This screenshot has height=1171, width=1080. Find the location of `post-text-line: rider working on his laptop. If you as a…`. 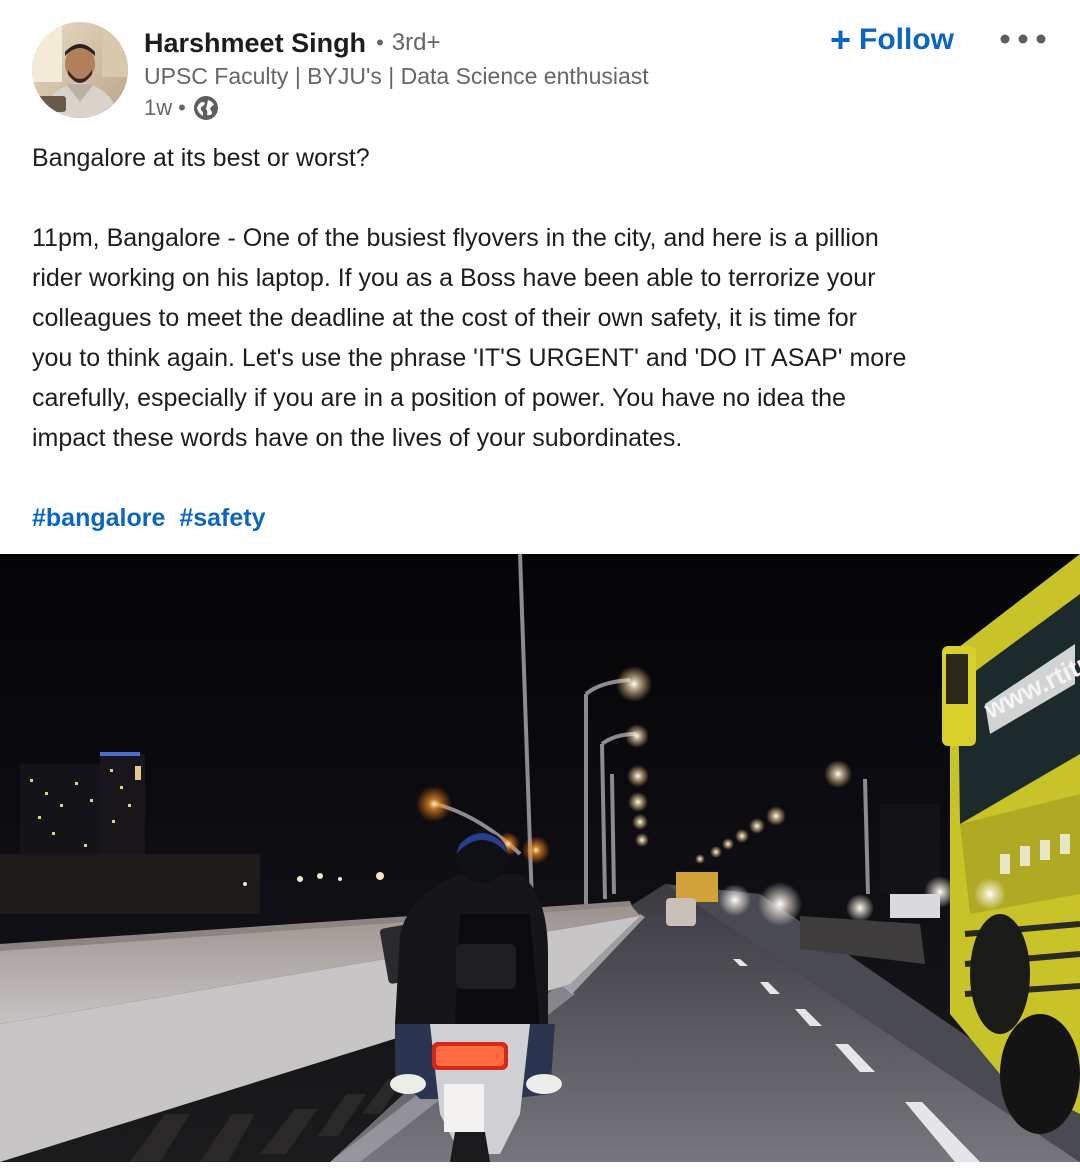

post-text-line: rider working on his laptop. If you as a… is located at coordinates (454, 278).